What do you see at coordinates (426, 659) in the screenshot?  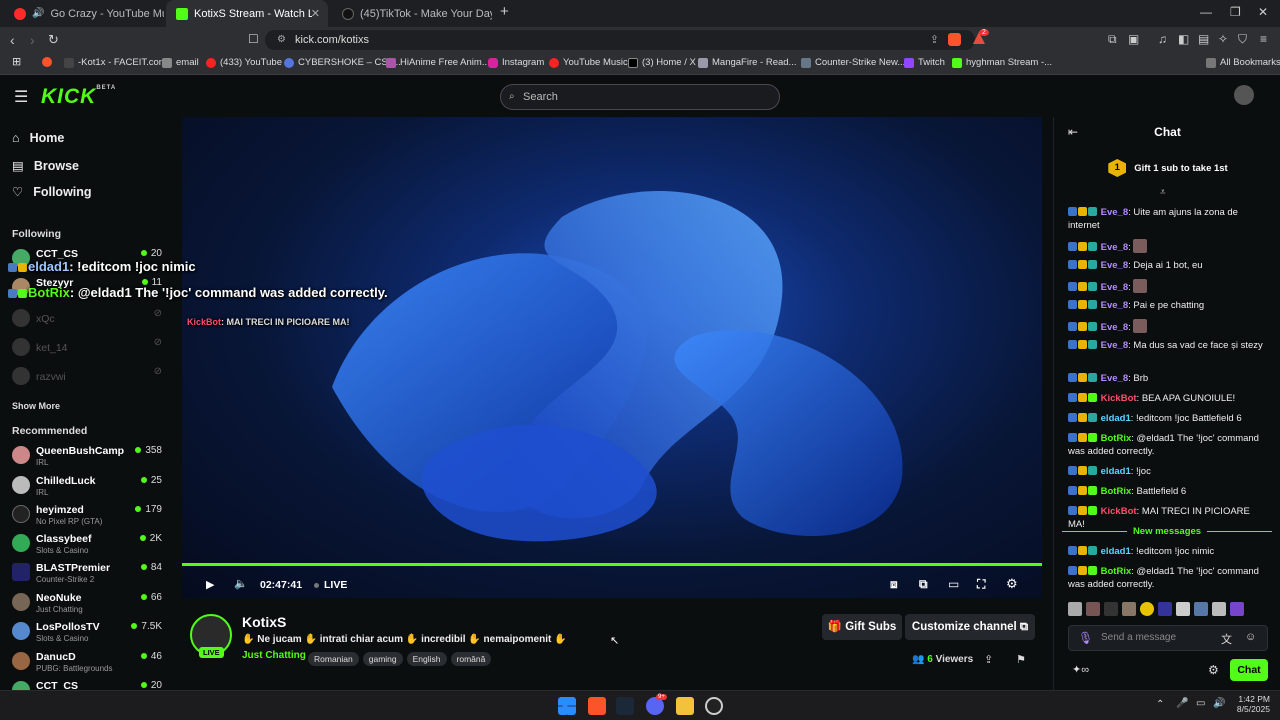 I see `tag: English` at bounding box center [426, 659].